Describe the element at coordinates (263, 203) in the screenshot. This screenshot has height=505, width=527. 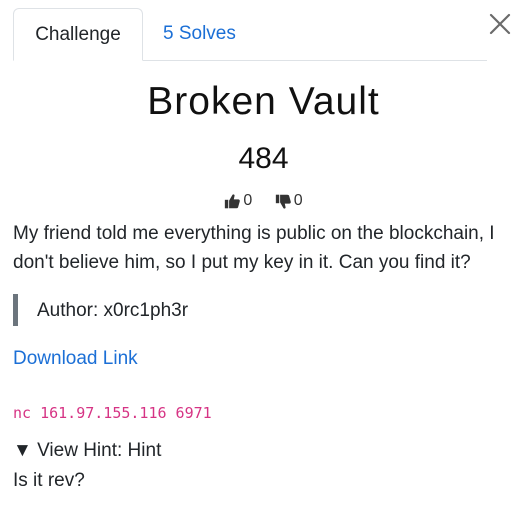
I see `vote-bar: 0 0` at that location.